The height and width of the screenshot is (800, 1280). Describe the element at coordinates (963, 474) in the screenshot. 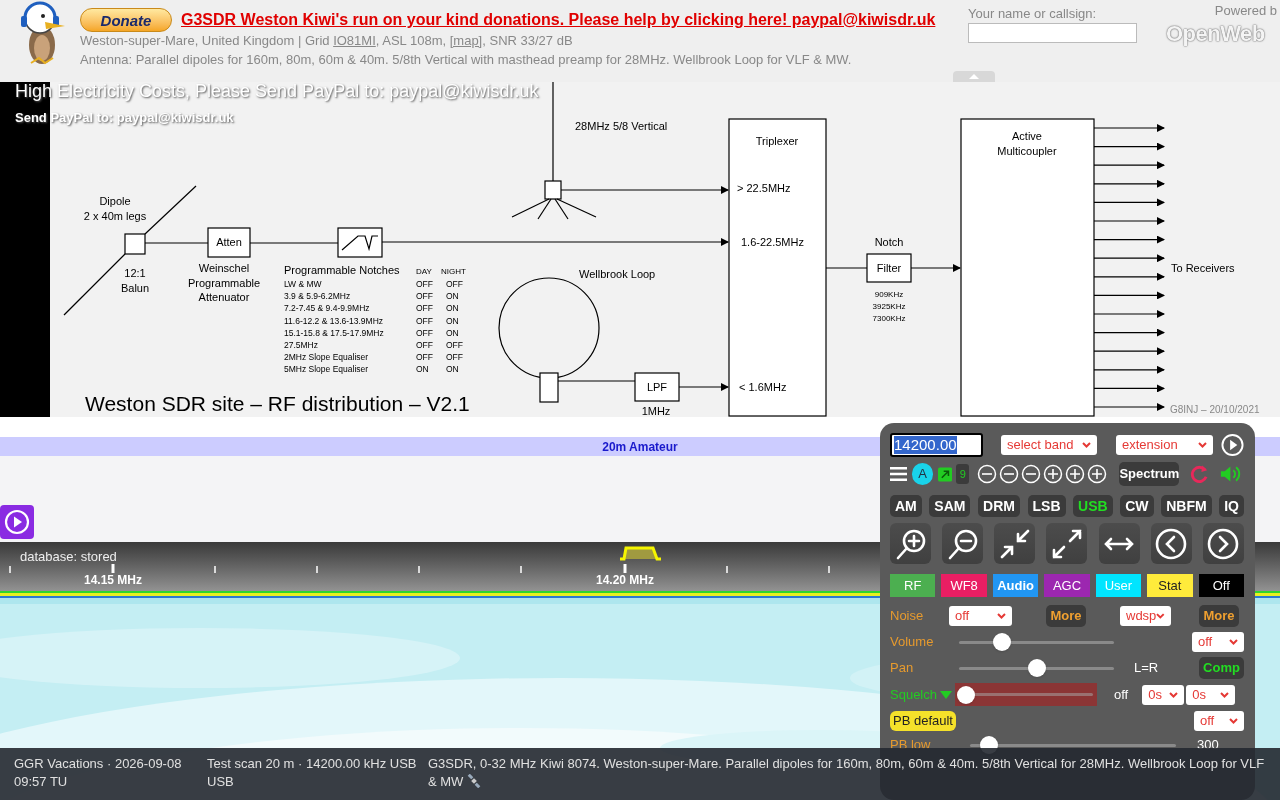

I see `count-badge: 9` at that location.